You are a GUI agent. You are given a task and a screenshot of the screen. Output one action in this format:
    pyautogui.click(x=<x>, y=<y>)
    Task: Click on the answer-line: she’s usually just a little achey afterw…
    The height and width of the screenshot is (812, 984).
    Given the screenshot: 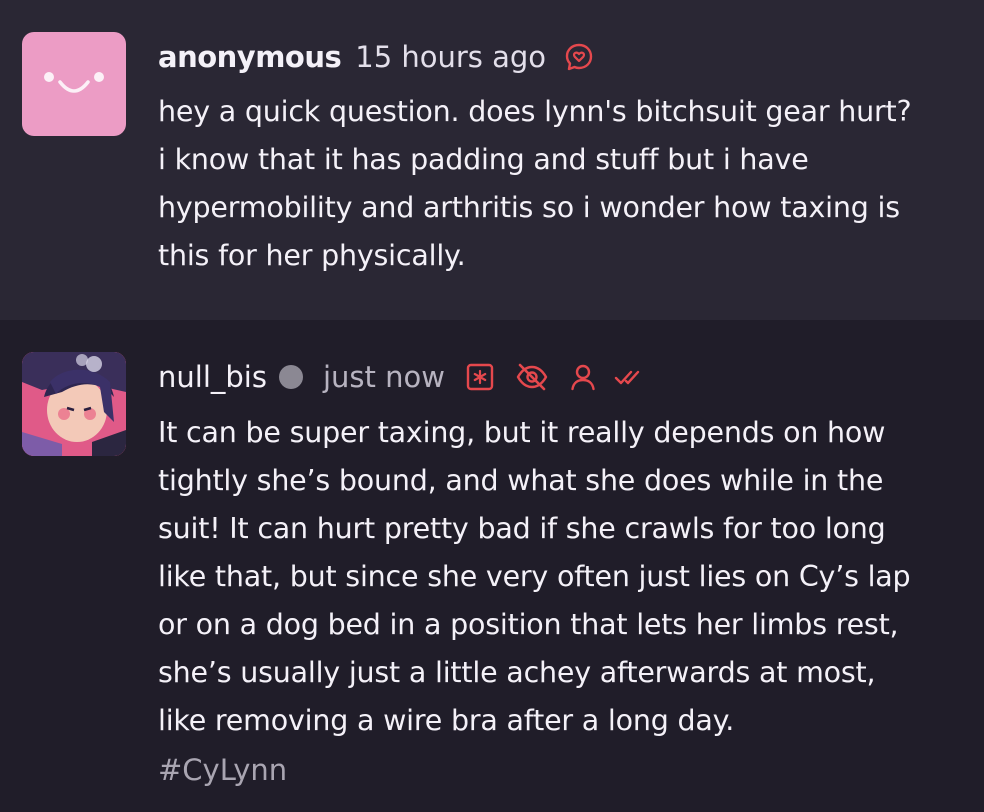 What is the action you would take?
    pyautogui.click(x=517, y=672)
    